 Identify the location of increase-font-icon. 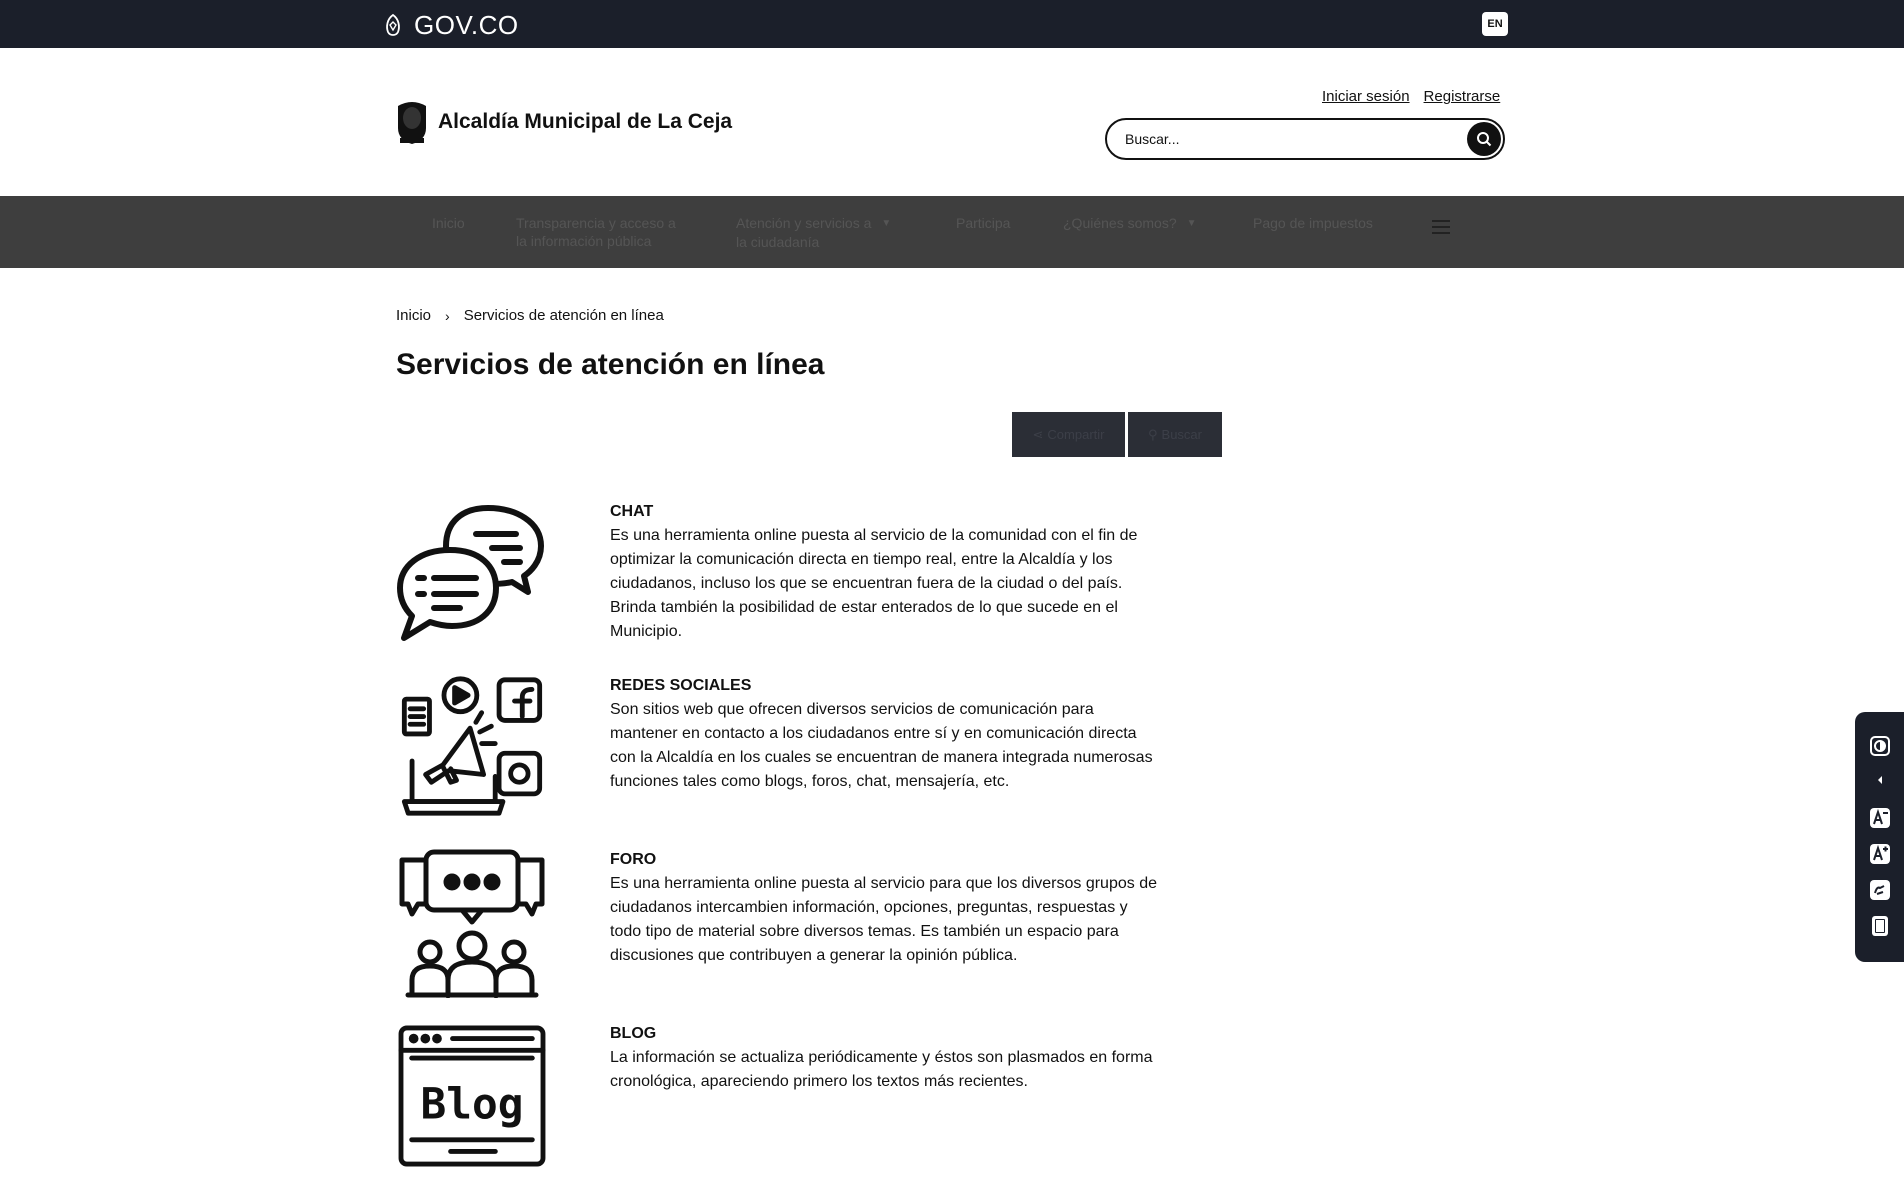
(1880, 854).